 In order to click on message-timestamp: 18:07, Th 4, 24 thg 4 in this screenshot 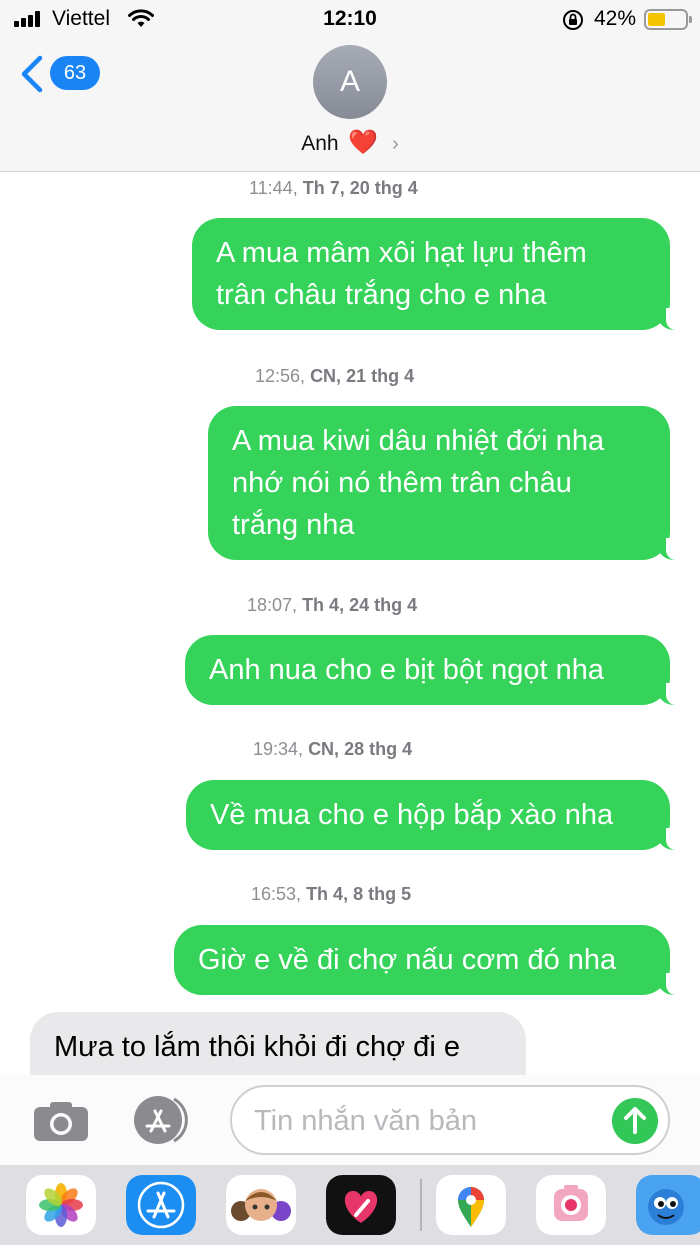, I will do `click(332, 605)`.